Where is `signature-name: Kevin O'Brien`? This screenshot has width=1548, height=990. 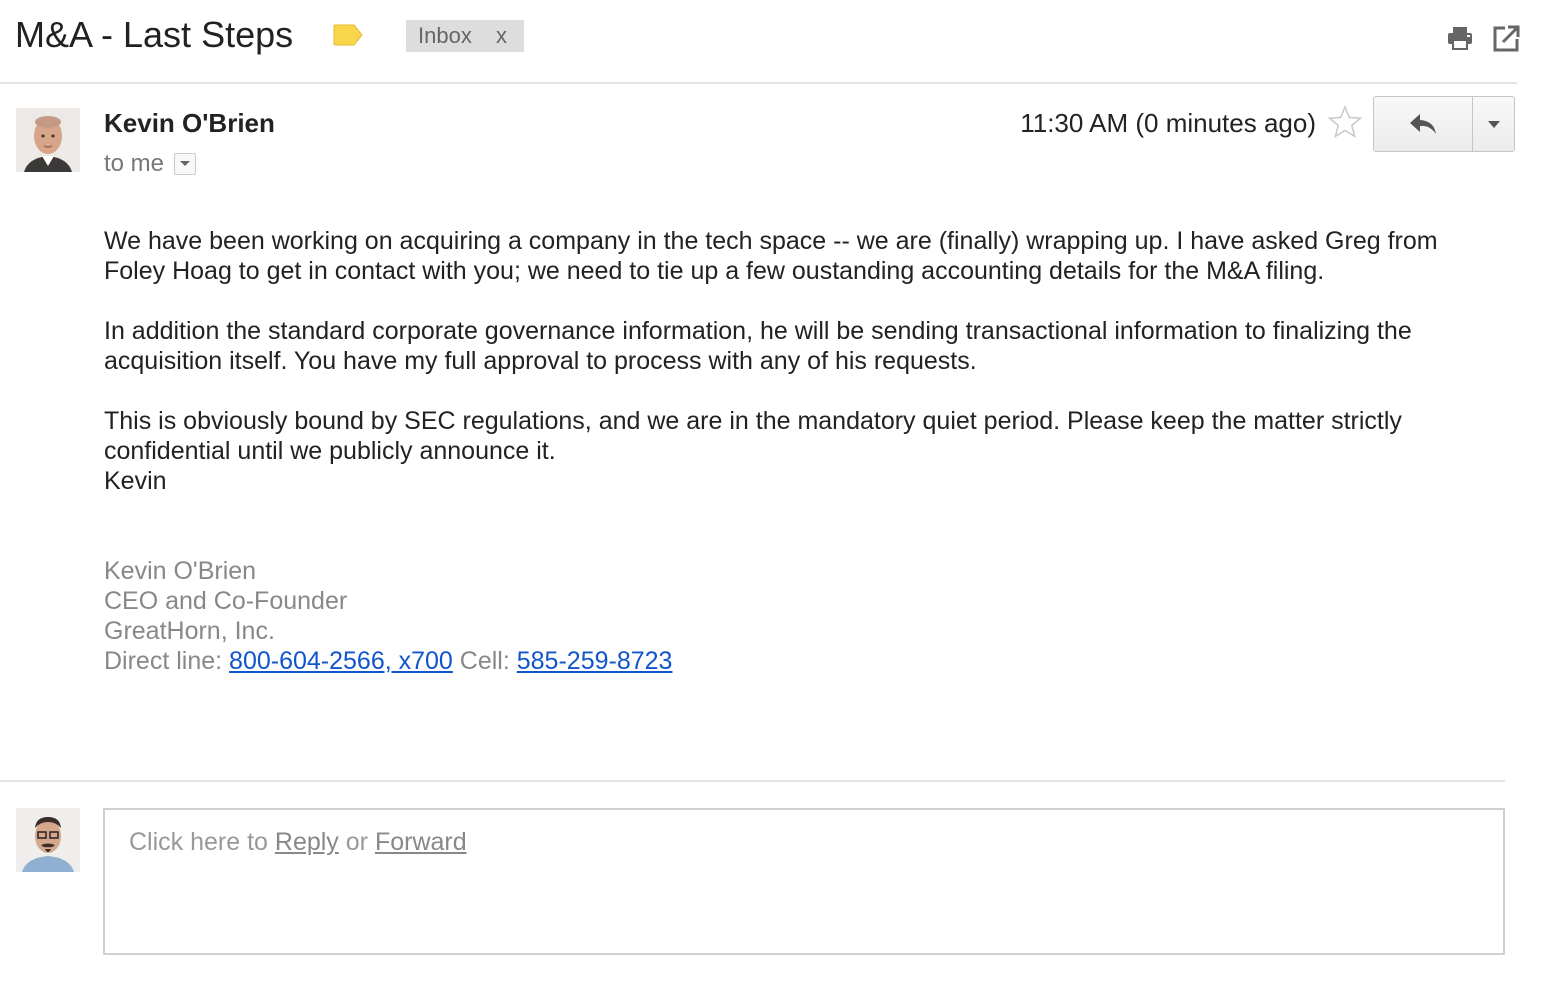 signature-name: Kevin O'Brien is located at coordinates (180, 571).